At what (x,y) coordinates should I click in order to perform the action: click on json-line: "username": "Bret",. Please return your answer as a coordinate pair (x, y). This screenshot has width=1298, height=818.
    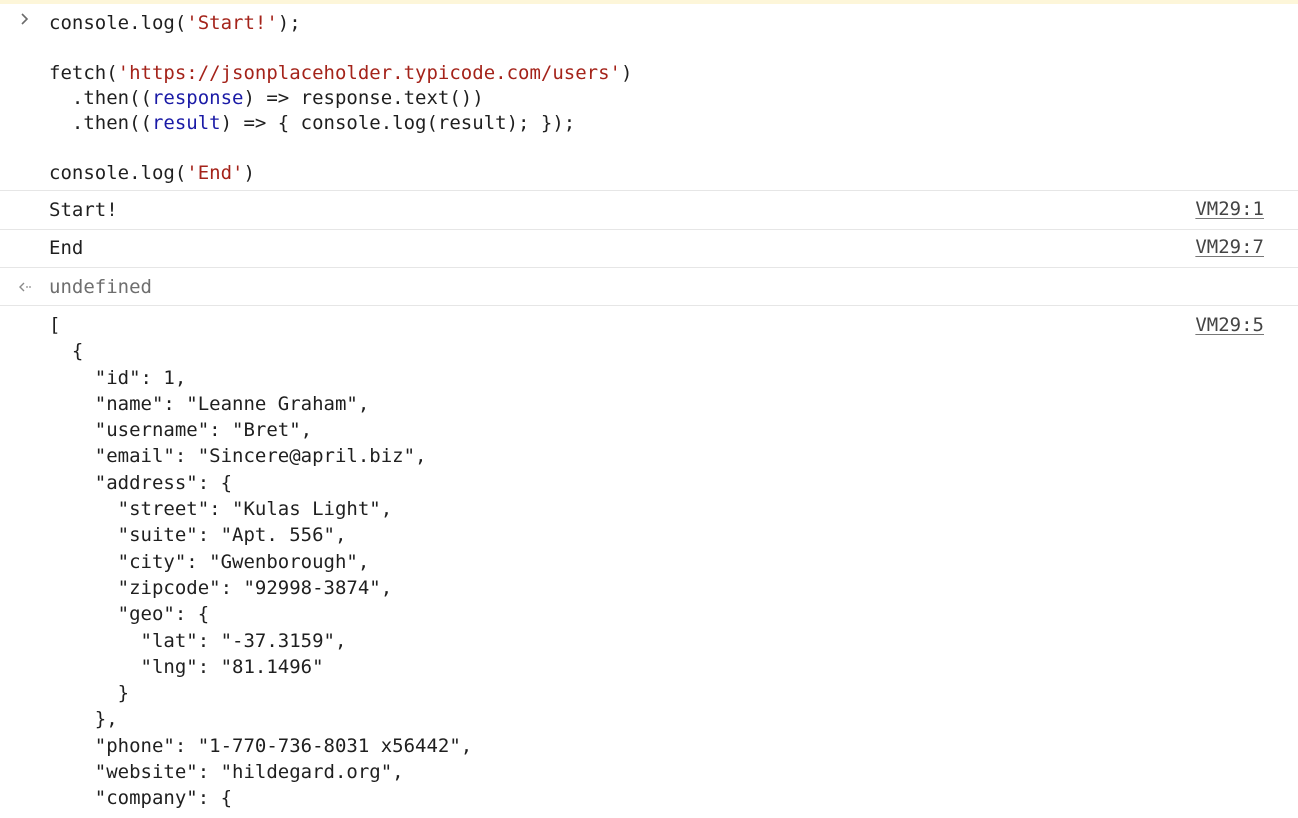
    Looking at the image, I should click on (181, 430).